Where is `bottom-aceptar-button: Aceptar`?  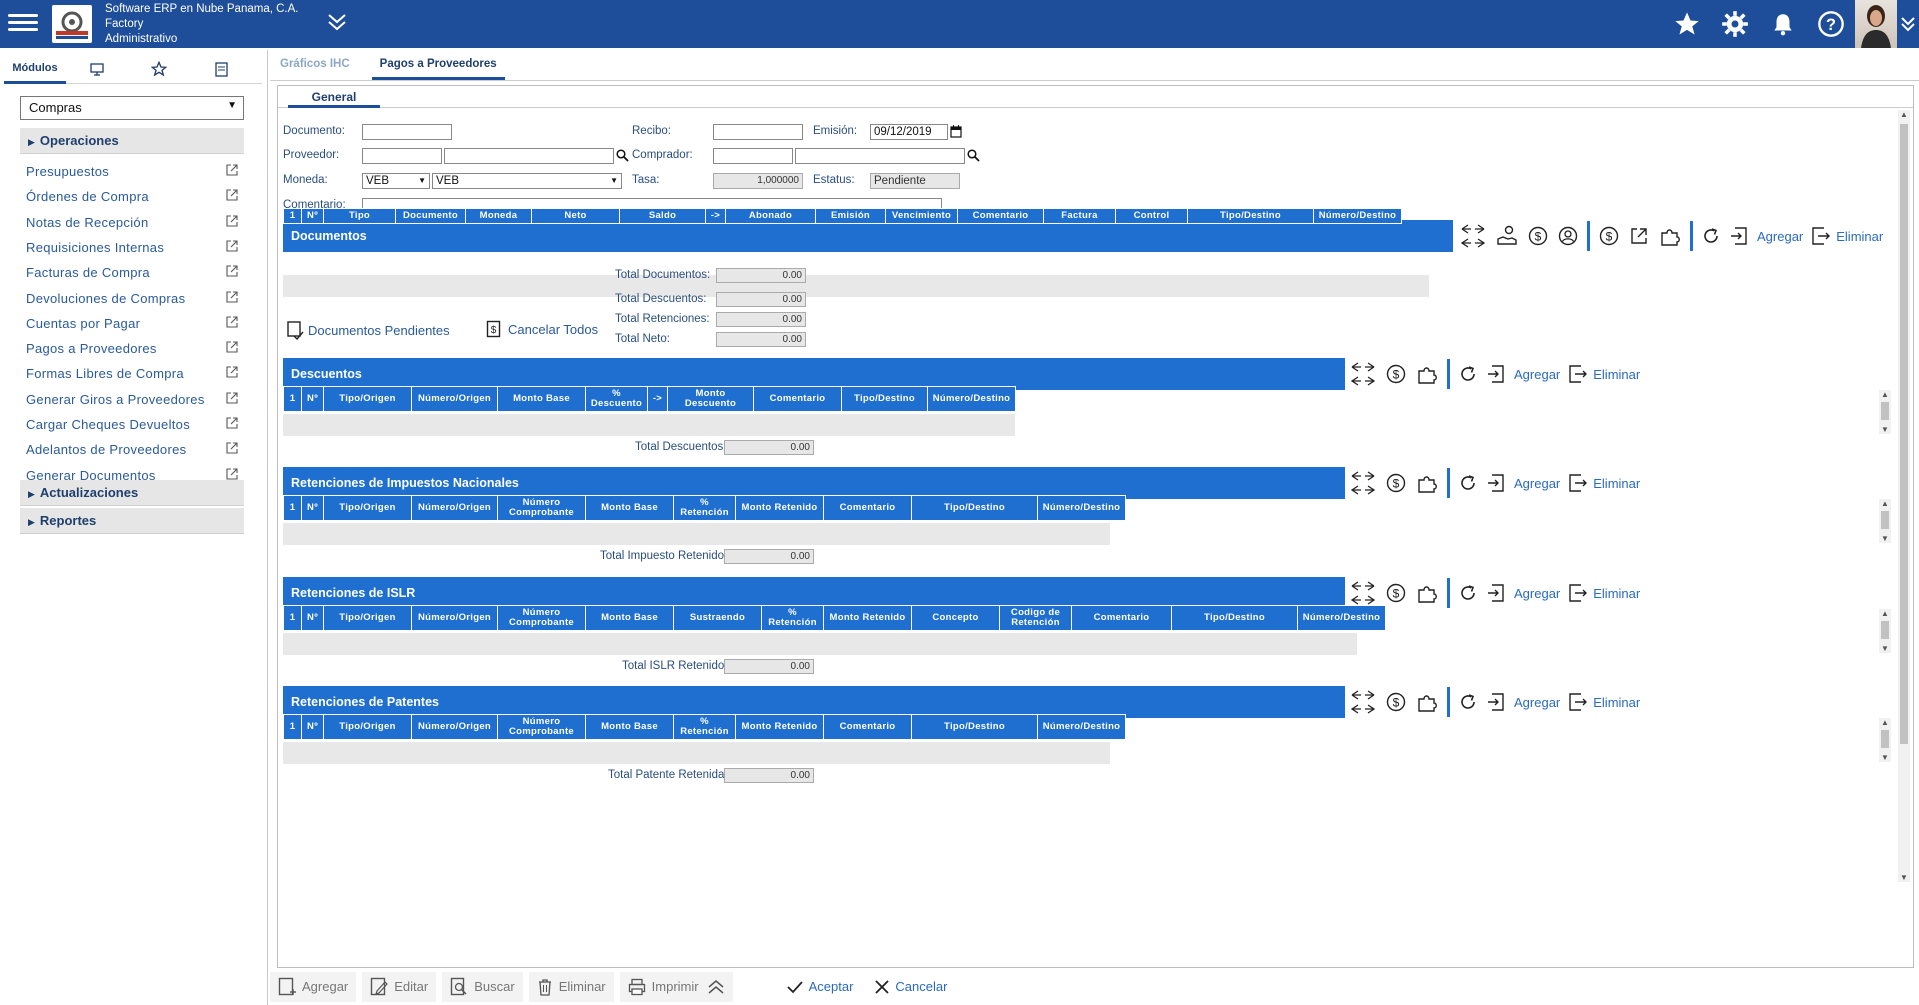 bottom-aceptar-button: Aceptar is located at coordinates (820, 987).